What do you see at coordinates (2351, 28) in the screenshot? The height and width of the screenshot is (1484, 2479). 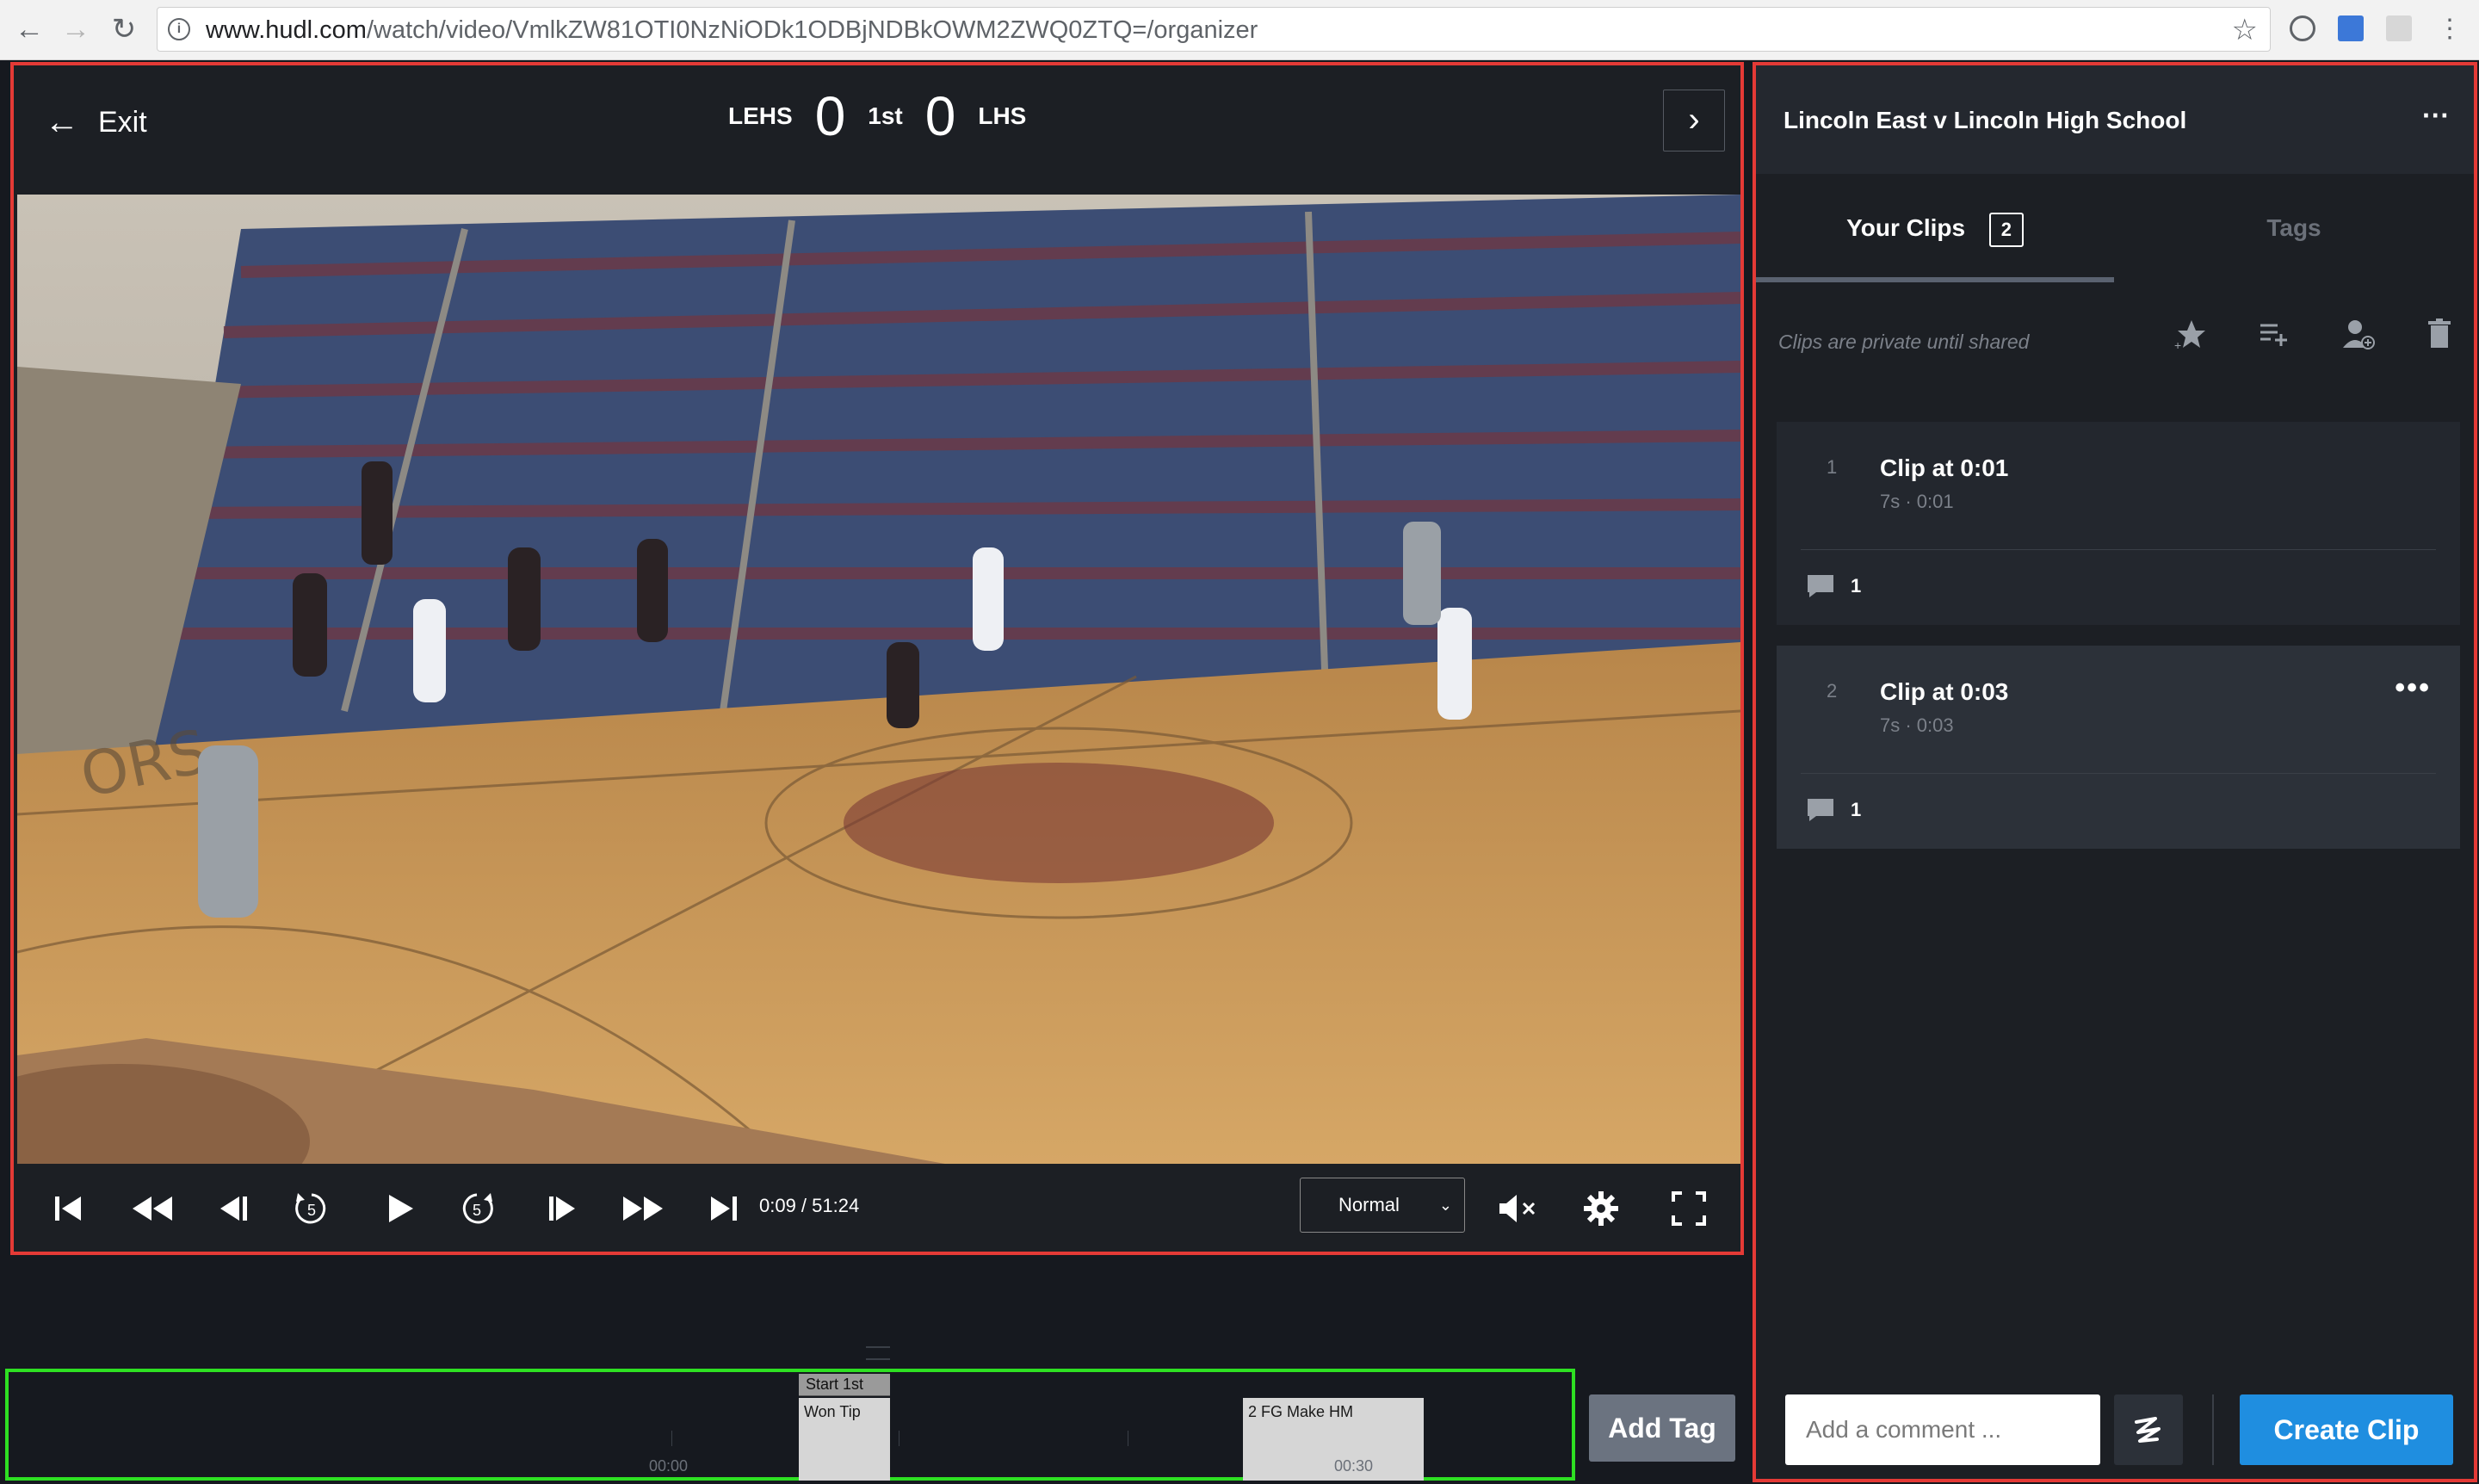 I see `extension-color-icon` at bounding box center [2351, 28].